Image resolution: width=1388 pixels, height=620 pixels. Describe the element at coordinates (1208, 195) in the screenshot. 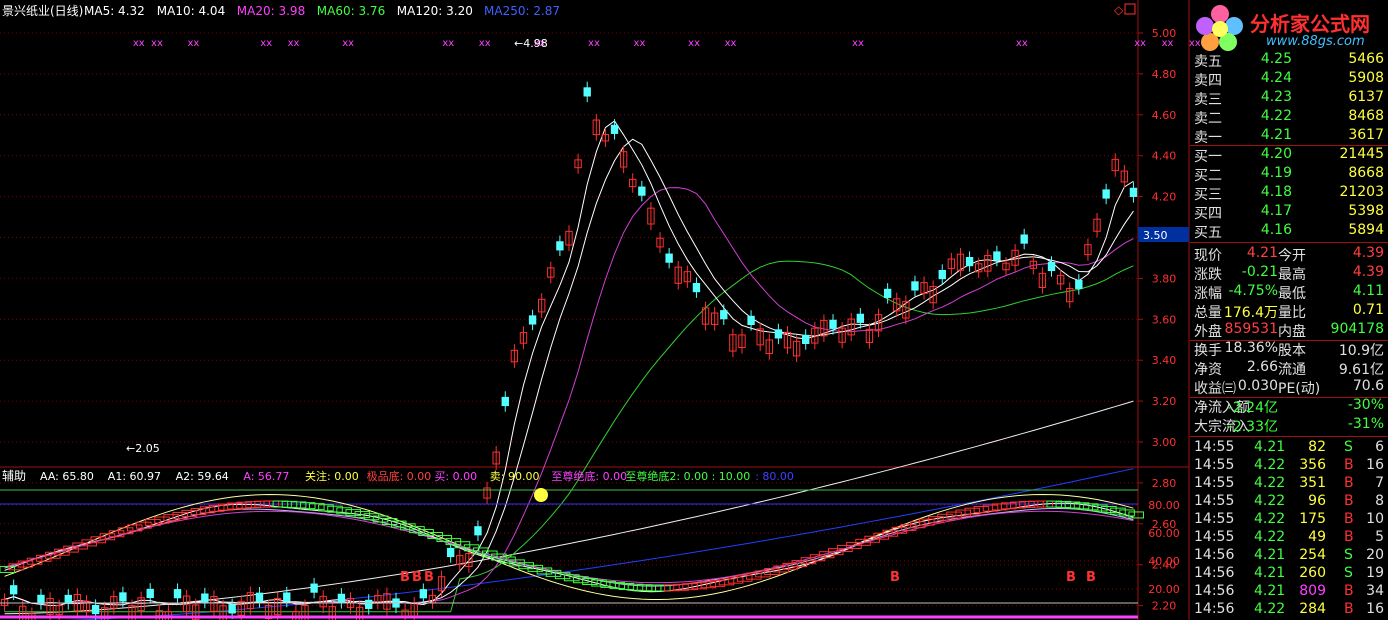

I see `order-level-label: 买三` at that location.